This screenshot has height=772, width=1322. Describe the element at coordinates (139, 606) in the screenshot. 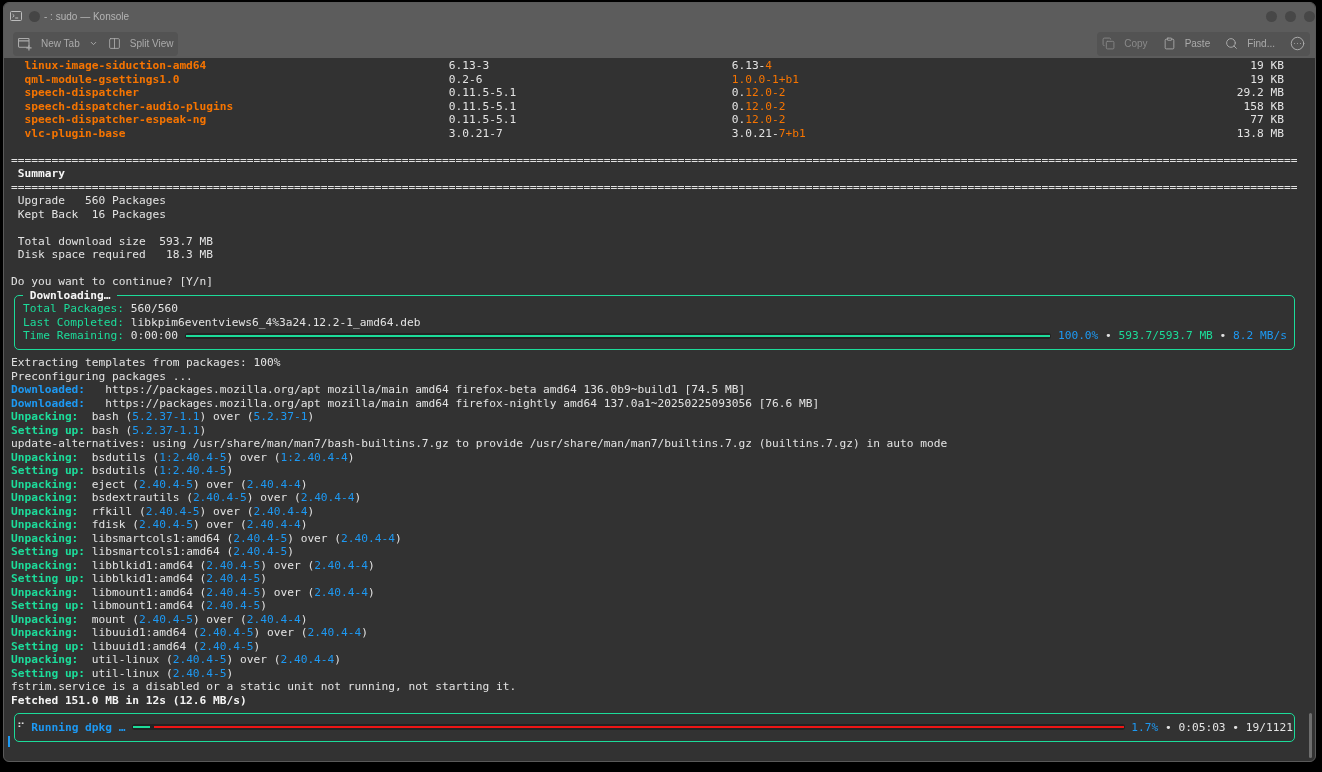

I see `log-line: Setting up: libmount1:amd64 (2.40.4-5)` at that location.